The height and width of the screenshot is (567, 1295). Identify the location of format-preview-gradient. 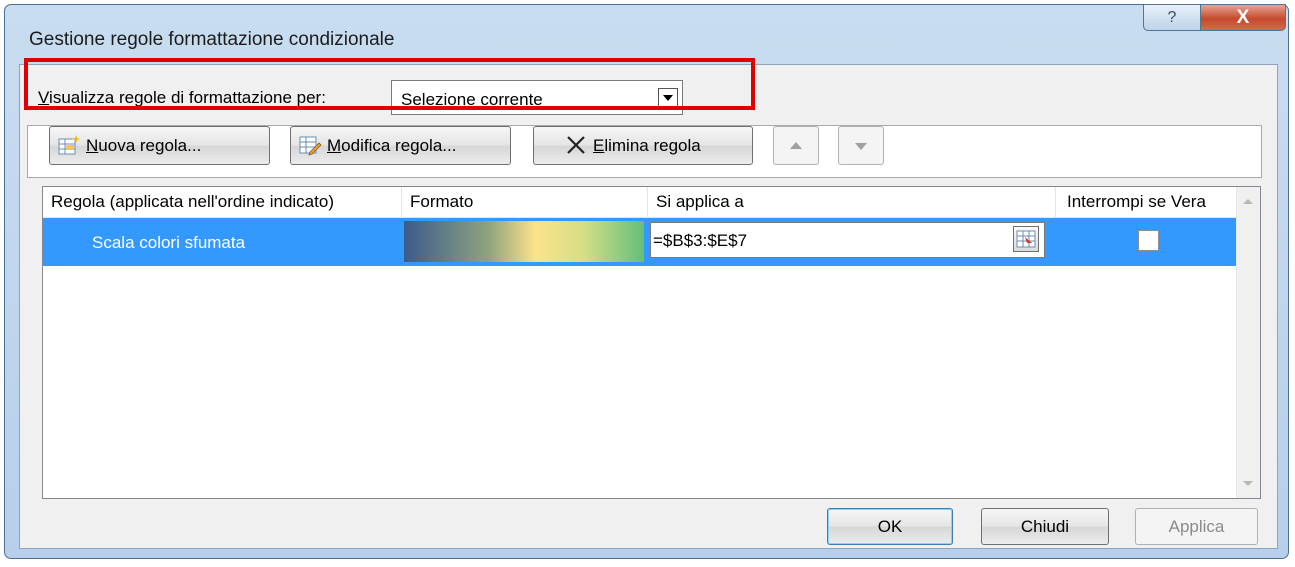
(524, 241).